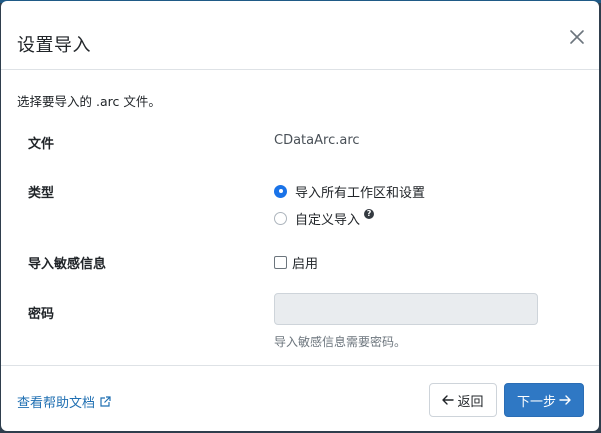 The image size is (601, 433). What do you see at coordinates (406, 309) in the screenshot?
I see `password-field` at bounding box center [406, 309].